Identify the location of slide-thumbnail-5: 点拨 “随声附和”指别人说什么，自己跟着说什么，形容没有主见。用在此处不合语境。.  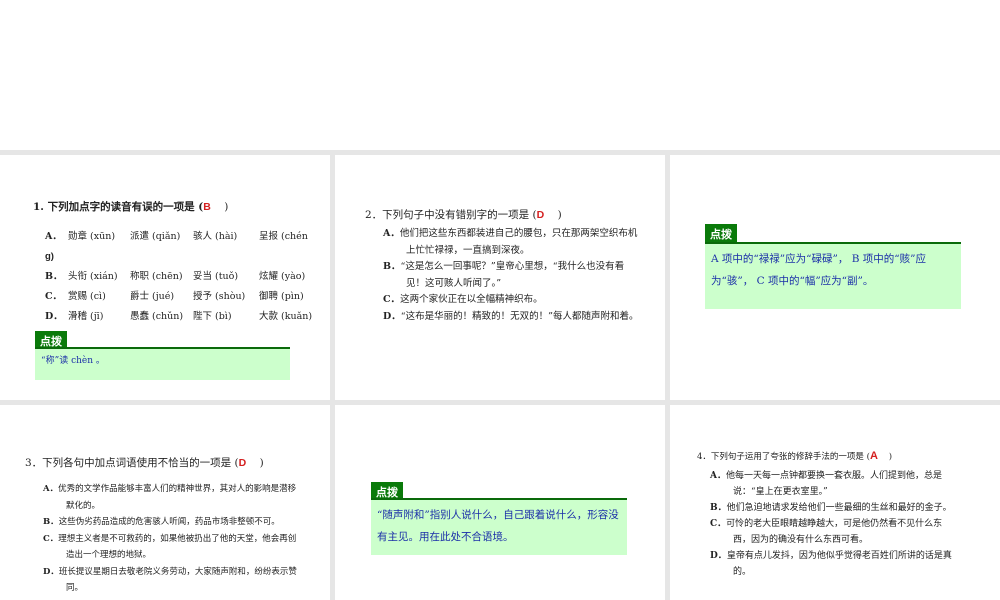
(500, 502).